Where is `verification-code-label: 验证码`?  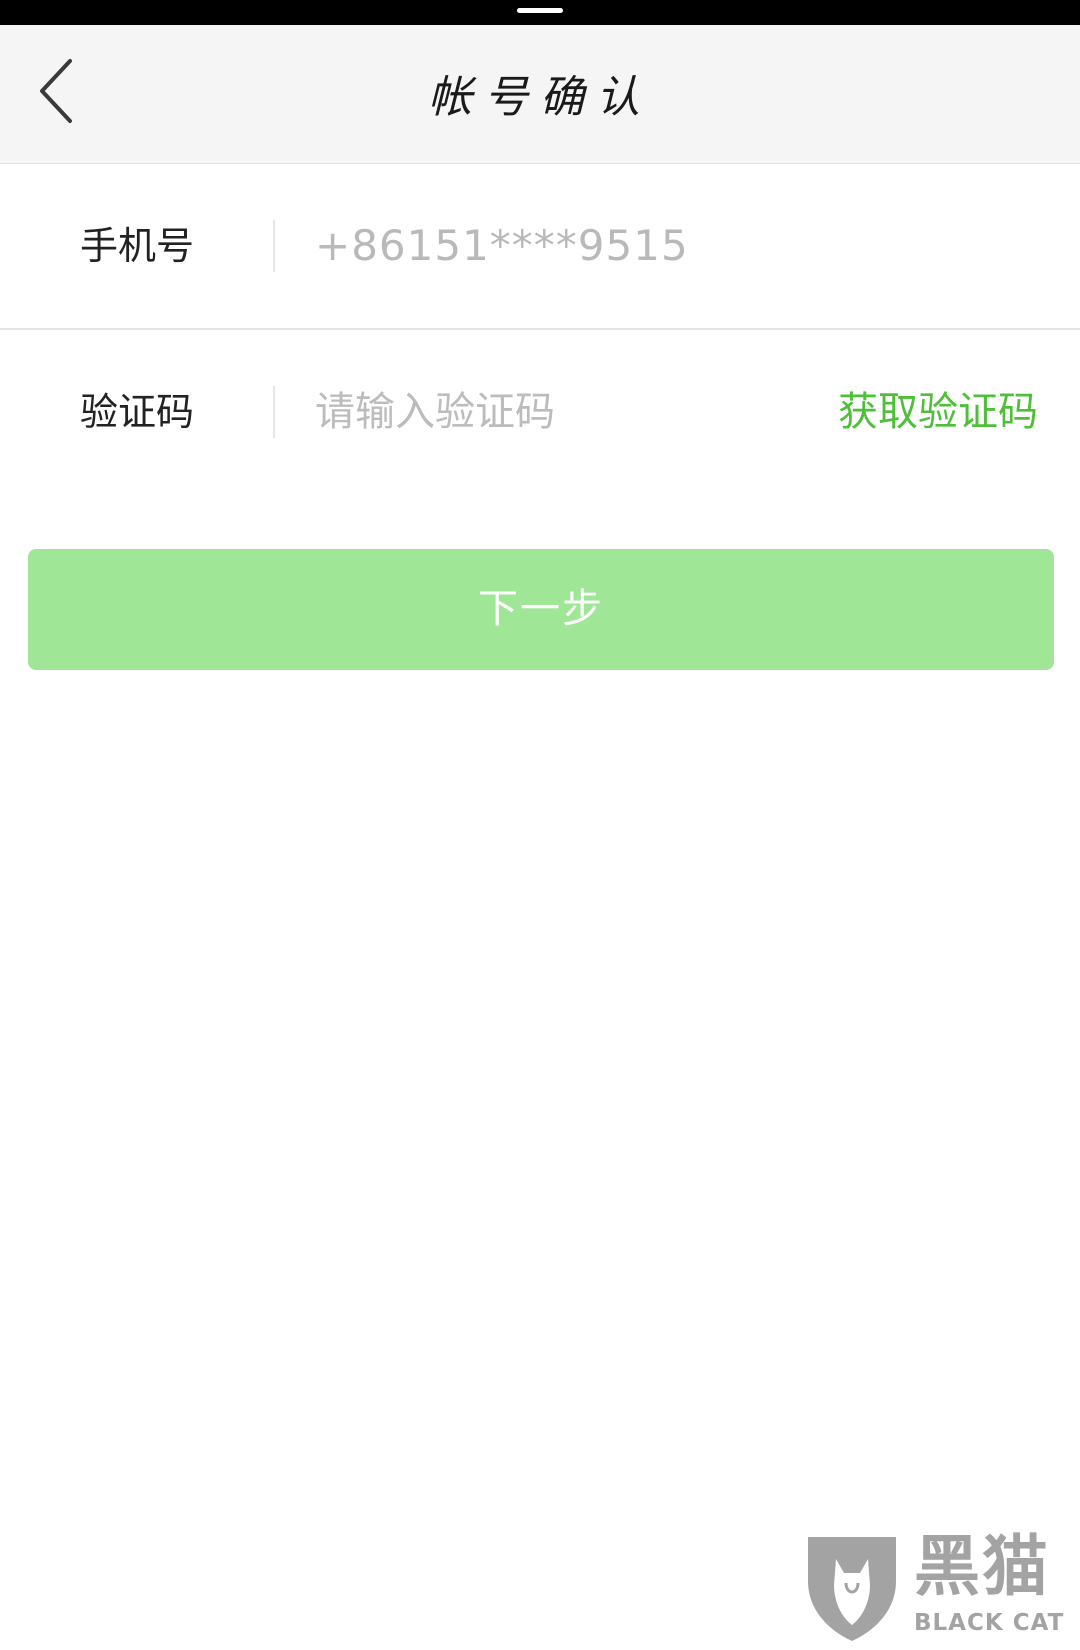 verification-code-label: 验证码 is located at coordinates (137, 412).